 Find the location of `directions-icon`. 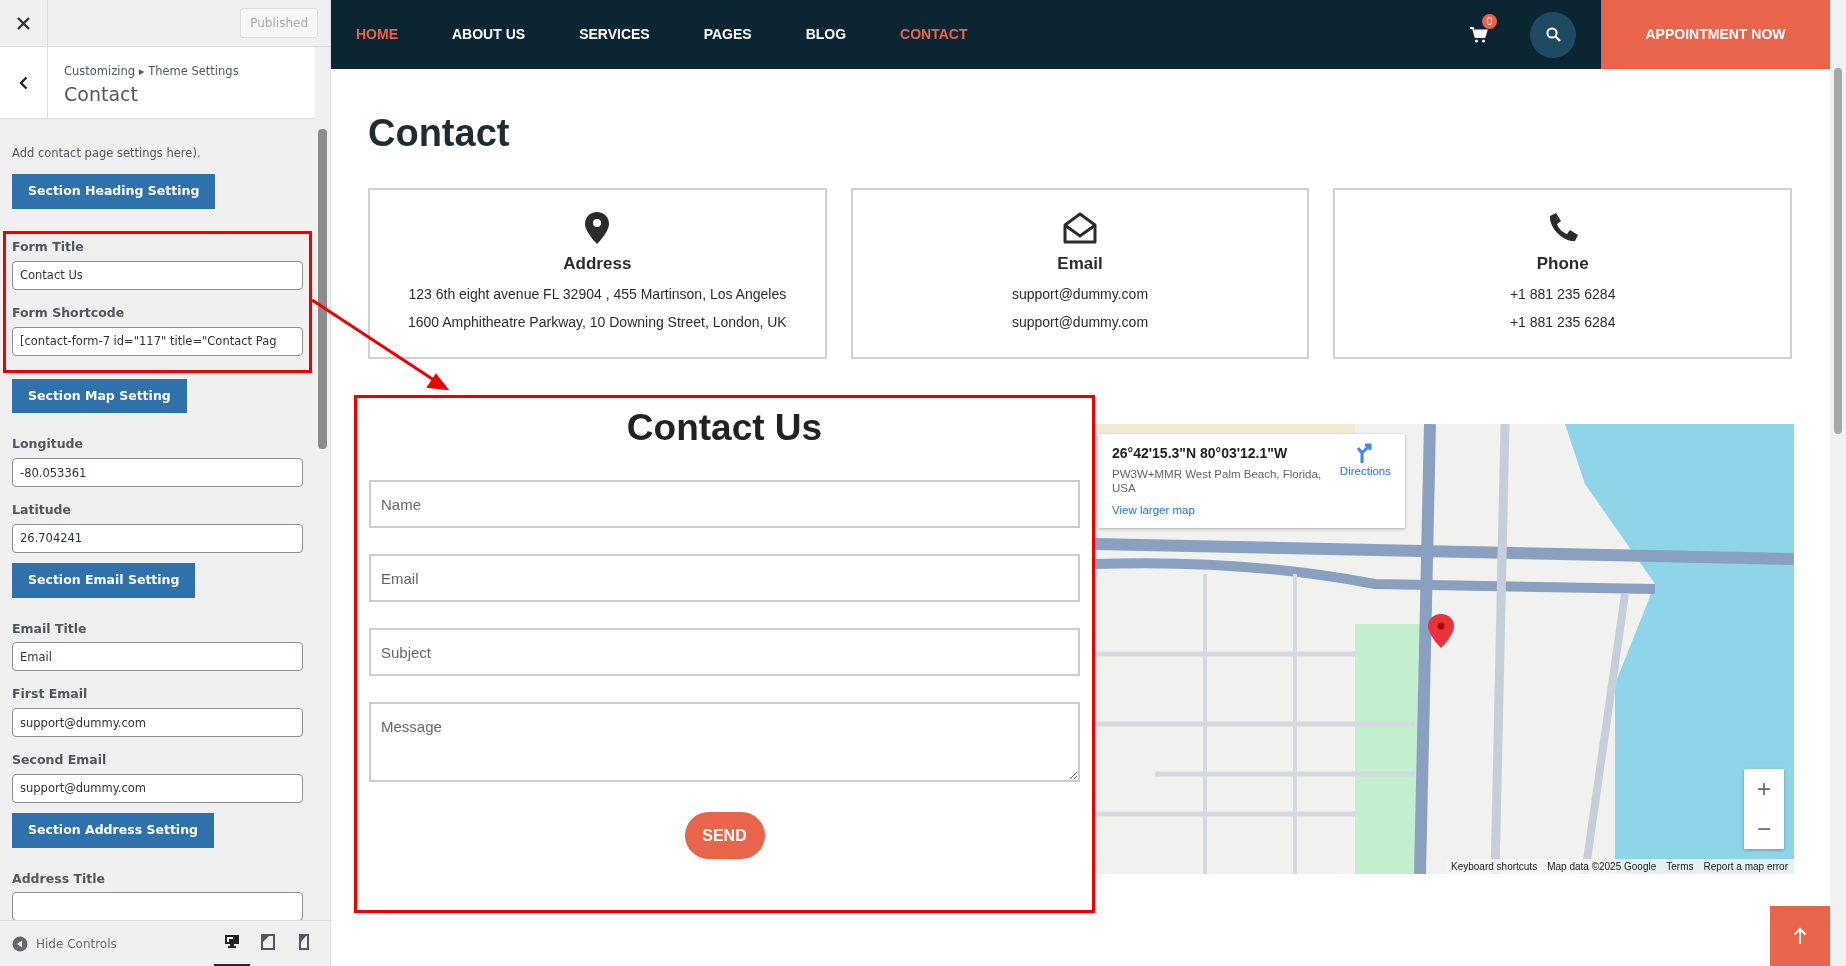

directions-icon is located at coordinates (1365, 453).